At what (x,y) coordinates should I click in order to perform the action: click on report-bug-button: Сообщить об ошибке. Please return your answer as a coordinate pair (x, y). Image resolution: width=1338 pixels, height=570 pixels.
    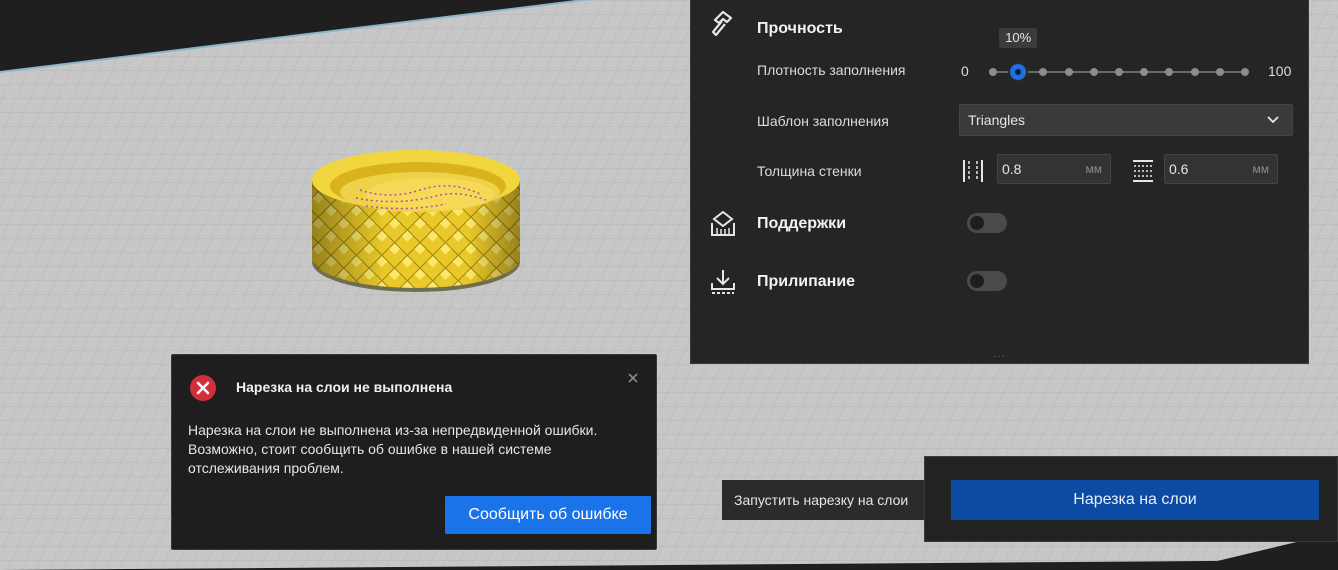
    Looking at the image, I should click on (548, 515).